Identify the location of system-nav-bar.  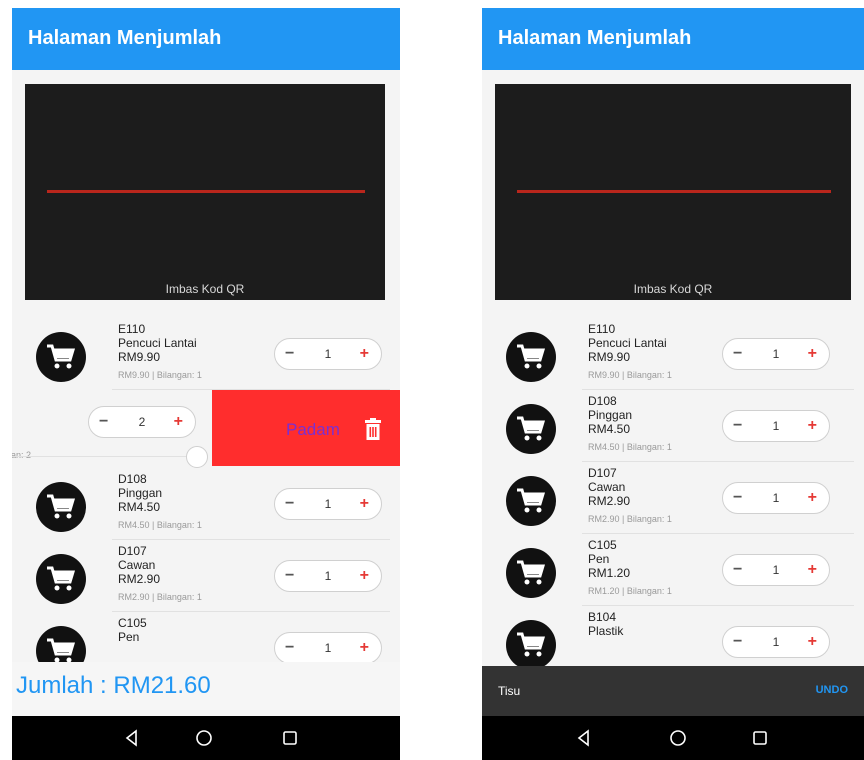
(673, 738).